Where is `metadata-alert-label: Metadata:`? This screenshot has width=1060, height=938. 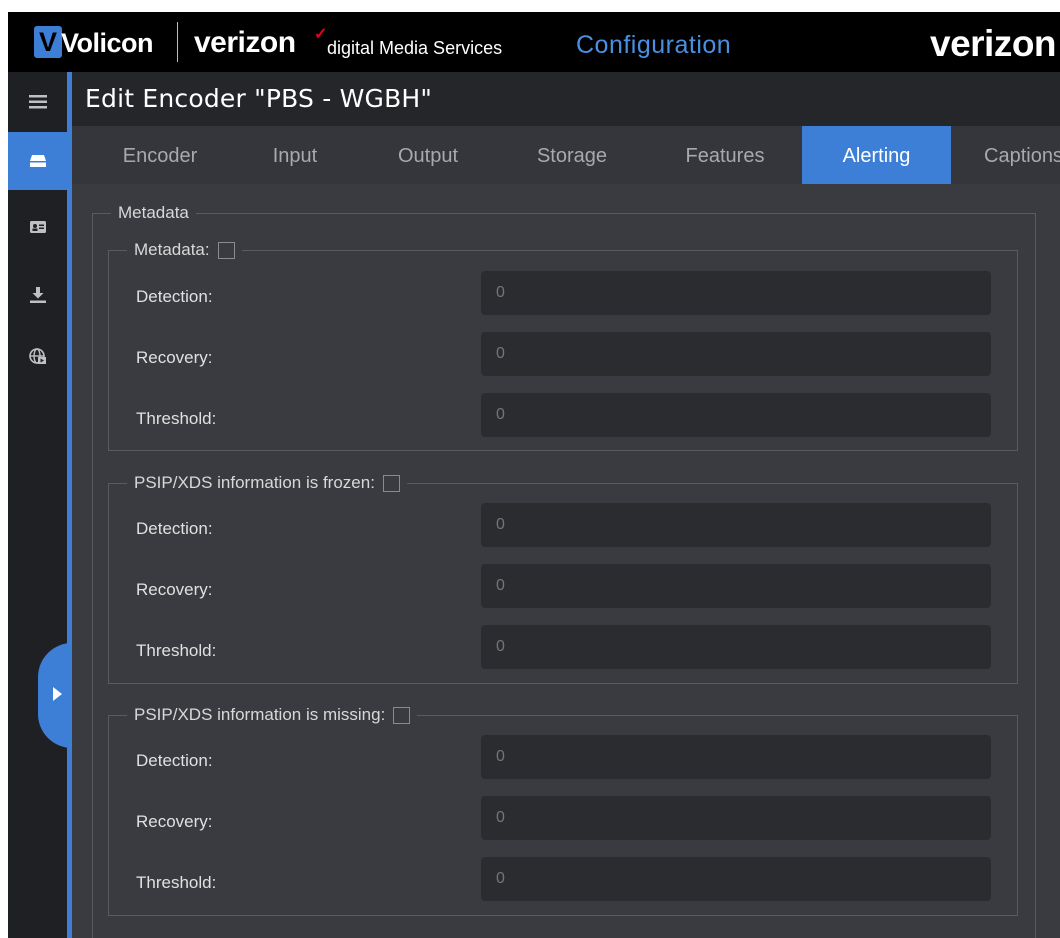 metadata-alert-label: Metadata: is located at coordinates (172, 249).